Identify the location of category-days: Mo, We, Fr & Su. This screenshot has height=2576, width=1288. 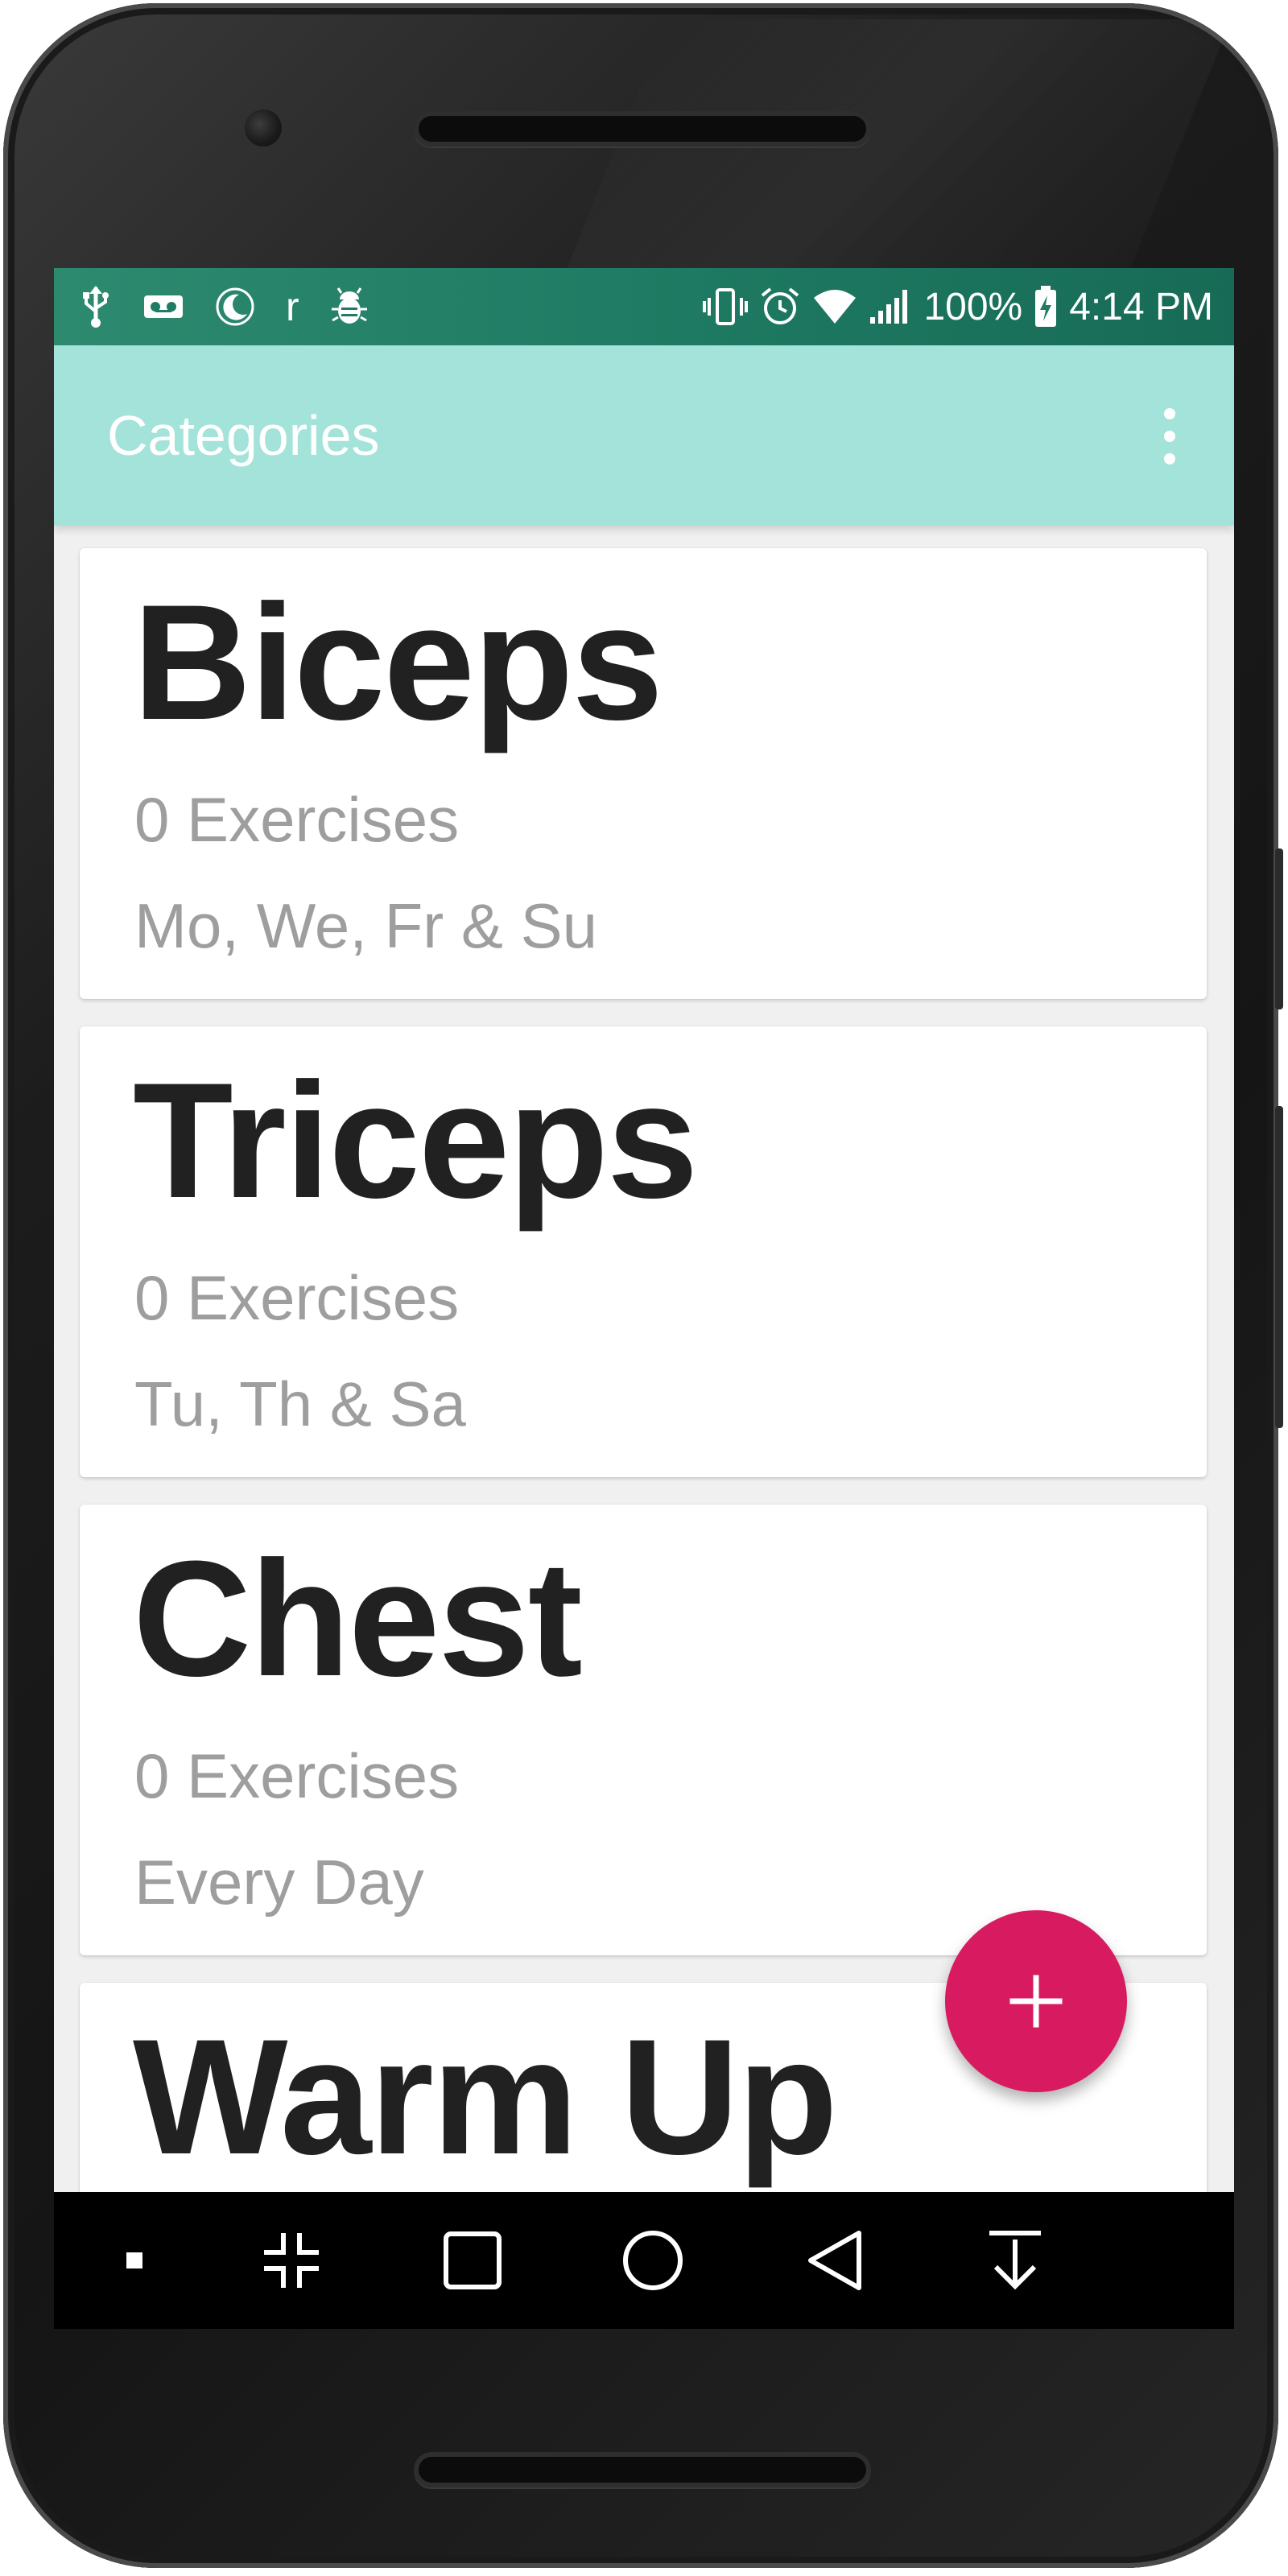
(366, 926).